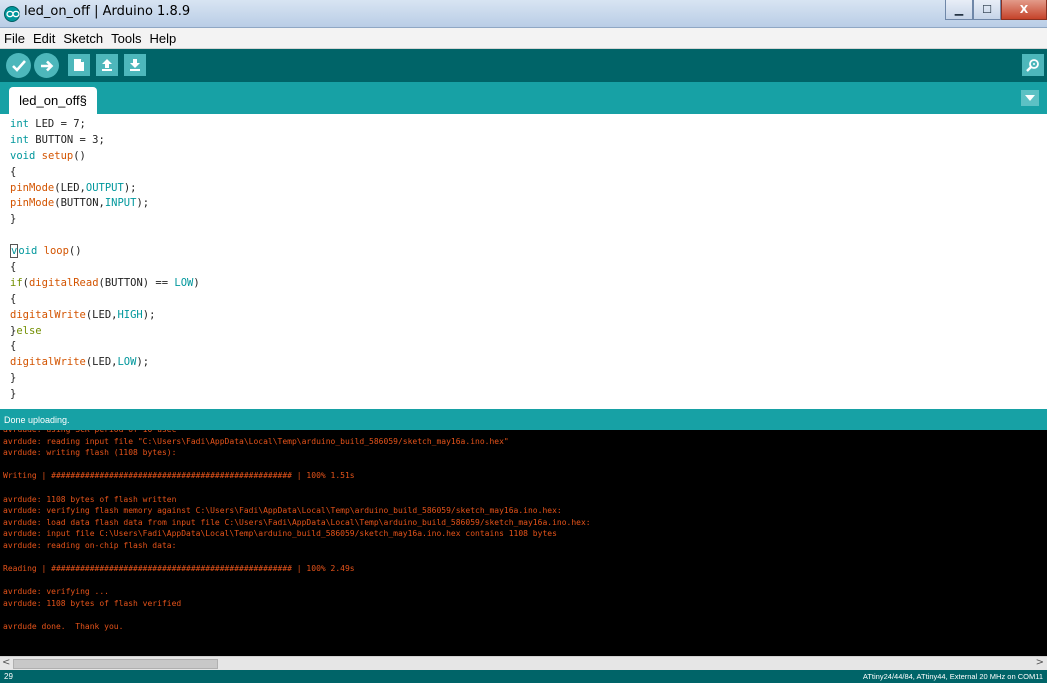 The height and width of the screenshot is (683, 1047). I want to click on menu-sketch: Sketch, so click(83, 38).